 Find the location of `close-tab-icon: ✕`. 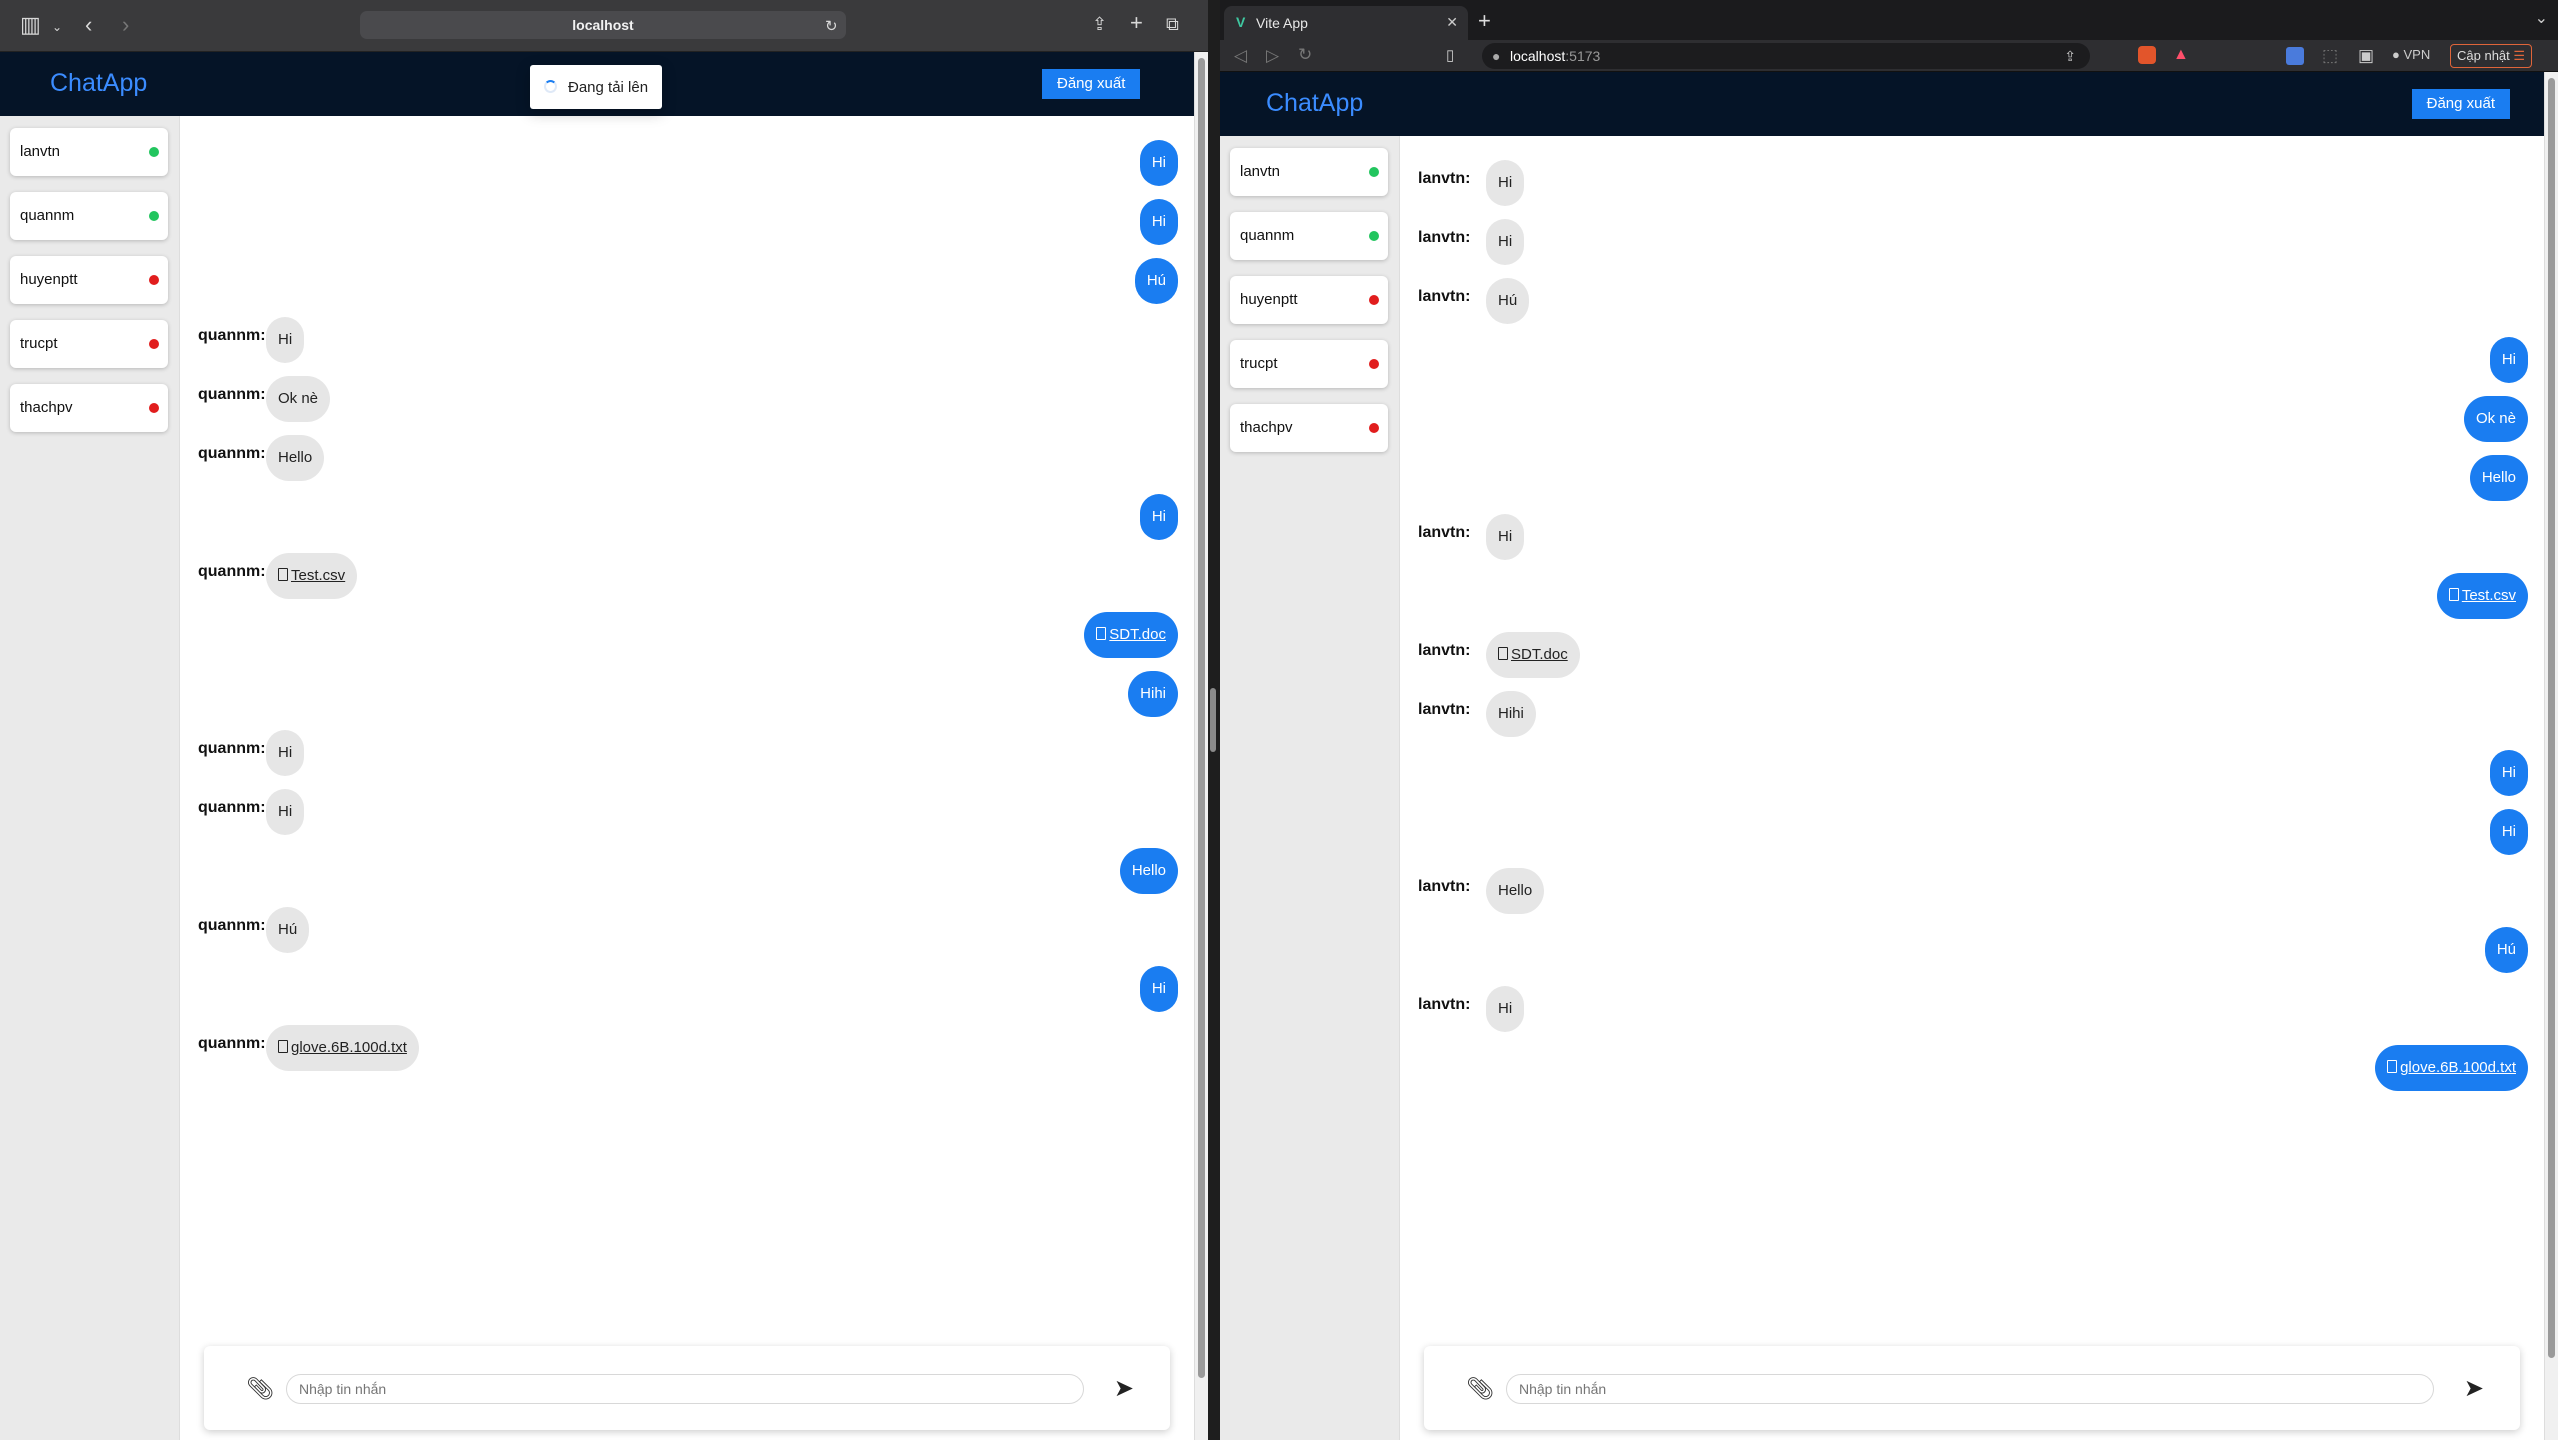

close-tab-icon: ✕ is located at coordinates (1452, 22).